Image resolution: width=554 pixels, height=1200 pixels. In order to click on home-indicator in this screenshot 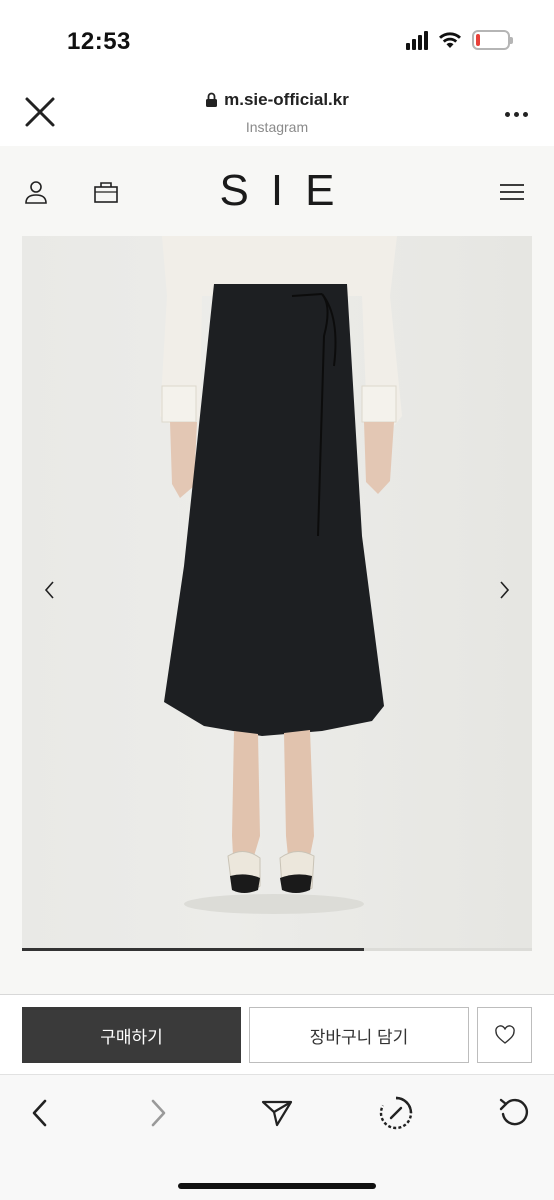, I will do `click(277, 1186)`.